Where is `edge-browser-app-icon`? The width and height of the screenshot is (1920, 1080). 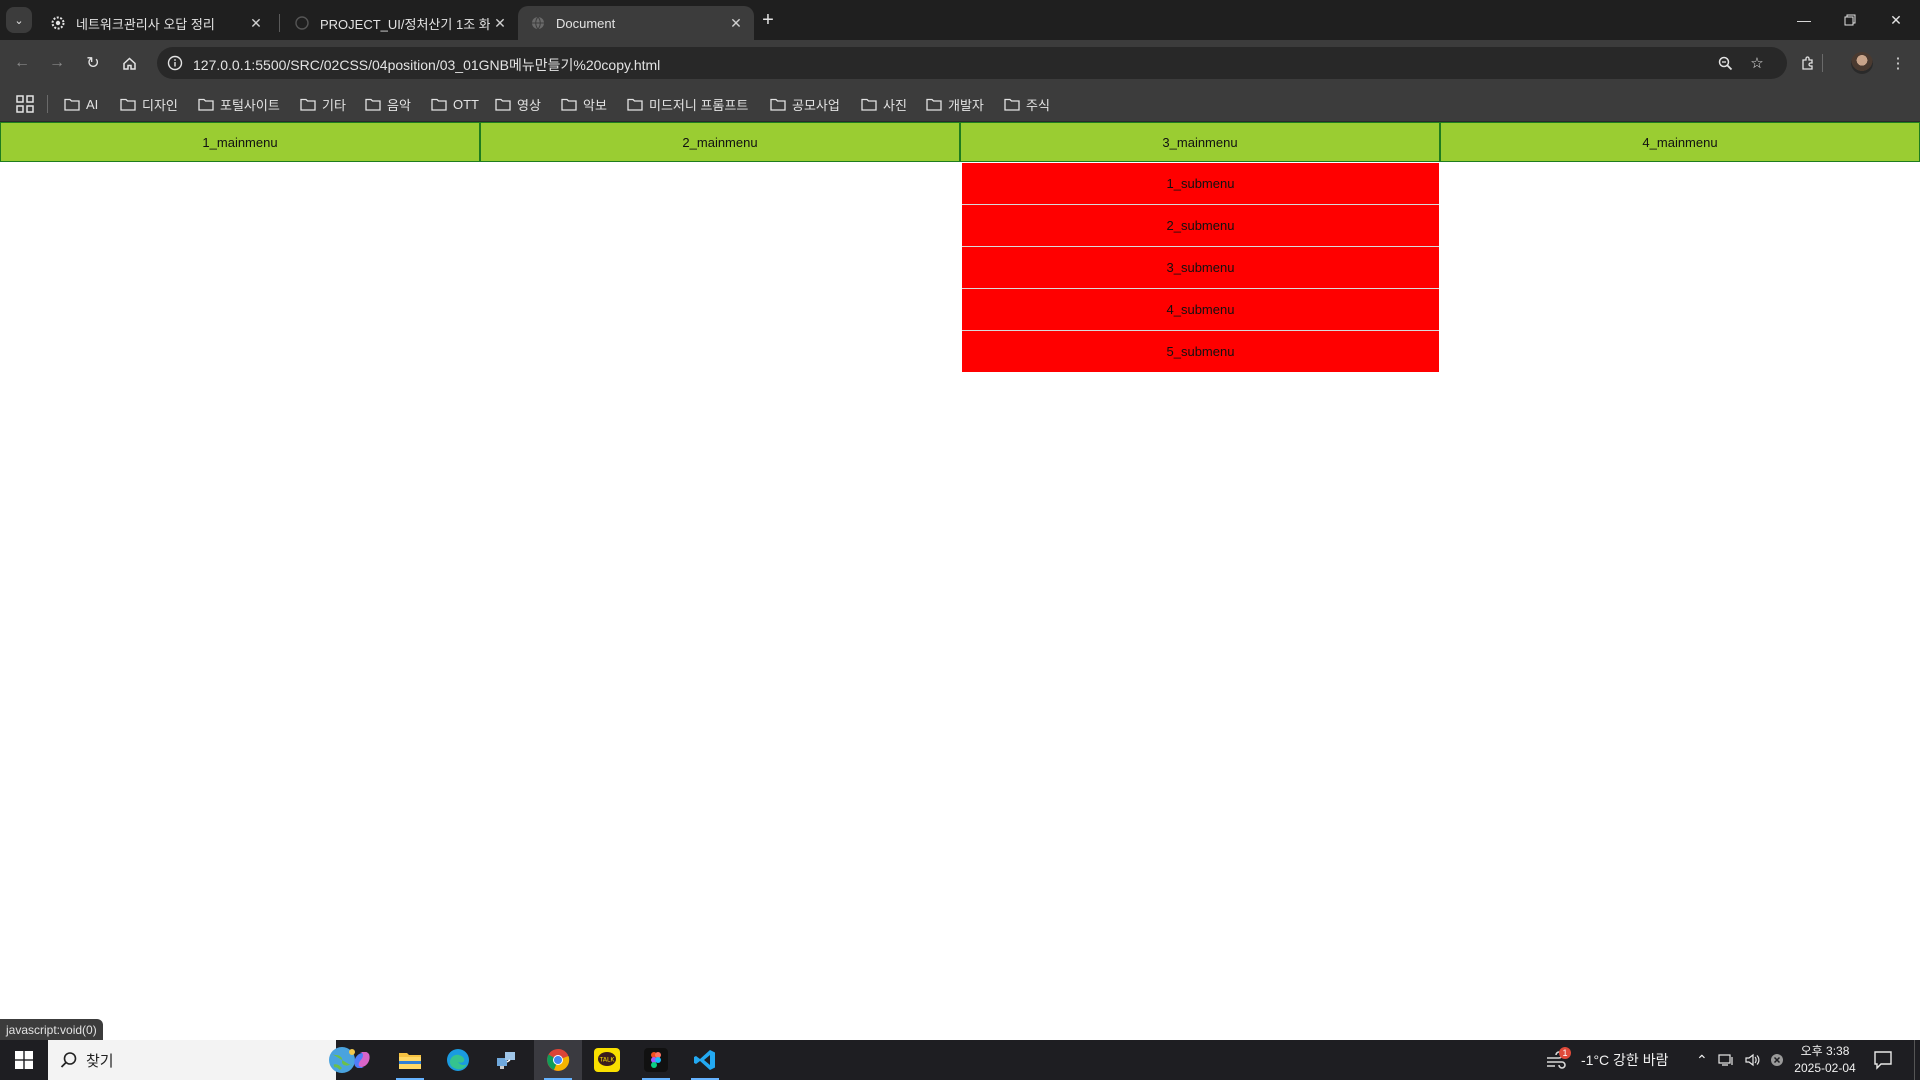
edge-browser-app-icon is located at coordinates (458, 1060).